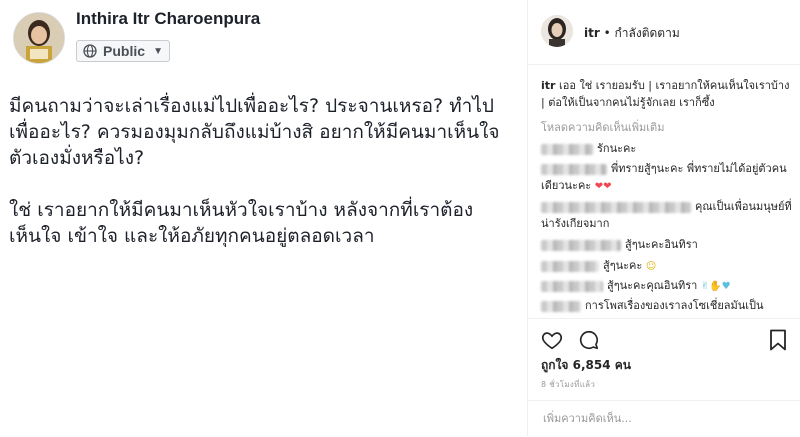 This screenshot has width=800, height=437. What do you see at coordinates (603, 186) in the screenshot?
I see `heart-emoji: ❤❤` at bounding box center [603, 186].